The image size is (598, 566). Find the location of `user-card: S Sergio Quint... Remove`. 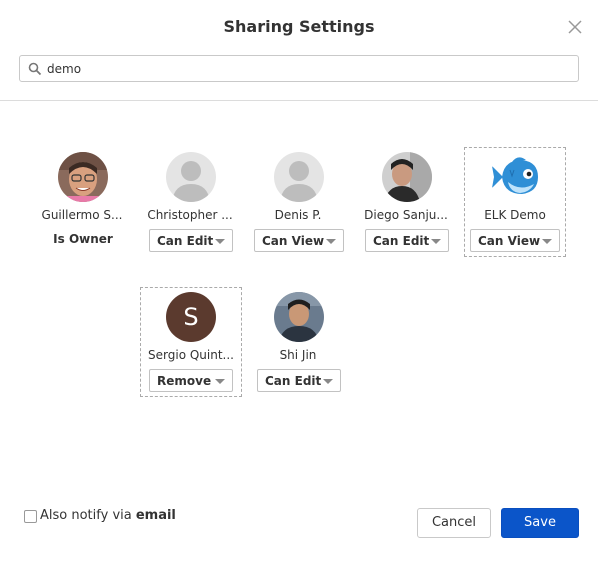

user-card: S Sergio Quint... Remove is located at coordinates (191, 342).